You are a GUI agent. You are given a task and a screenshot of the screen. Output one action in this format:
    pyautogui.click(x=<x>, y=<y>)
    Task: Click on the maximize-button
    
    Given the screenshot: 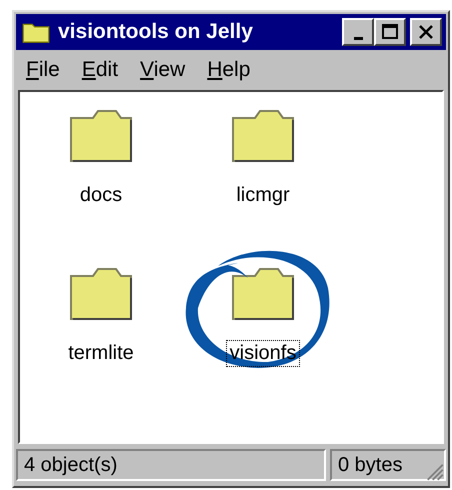 What is the action you would take?
    pyautogui.click(x=390, y=32)
    